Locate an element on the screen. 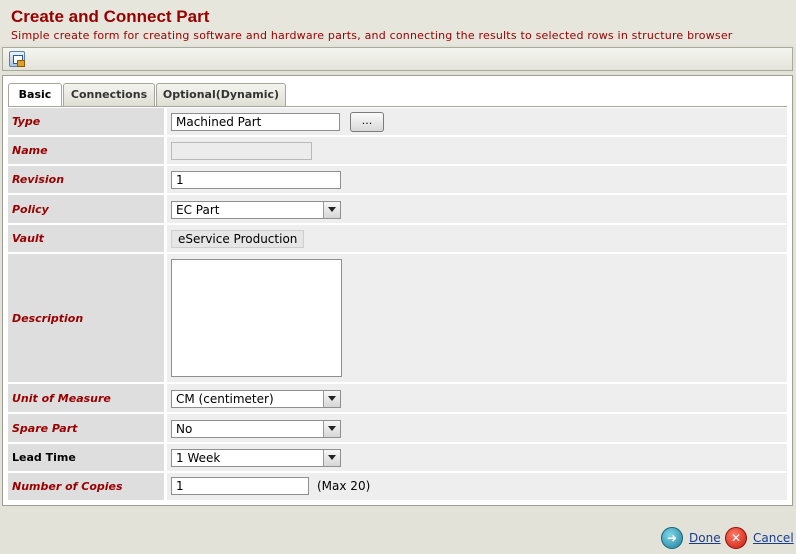 The image size is (796, 554). description-label: Description is located at coordinates (86, 318).